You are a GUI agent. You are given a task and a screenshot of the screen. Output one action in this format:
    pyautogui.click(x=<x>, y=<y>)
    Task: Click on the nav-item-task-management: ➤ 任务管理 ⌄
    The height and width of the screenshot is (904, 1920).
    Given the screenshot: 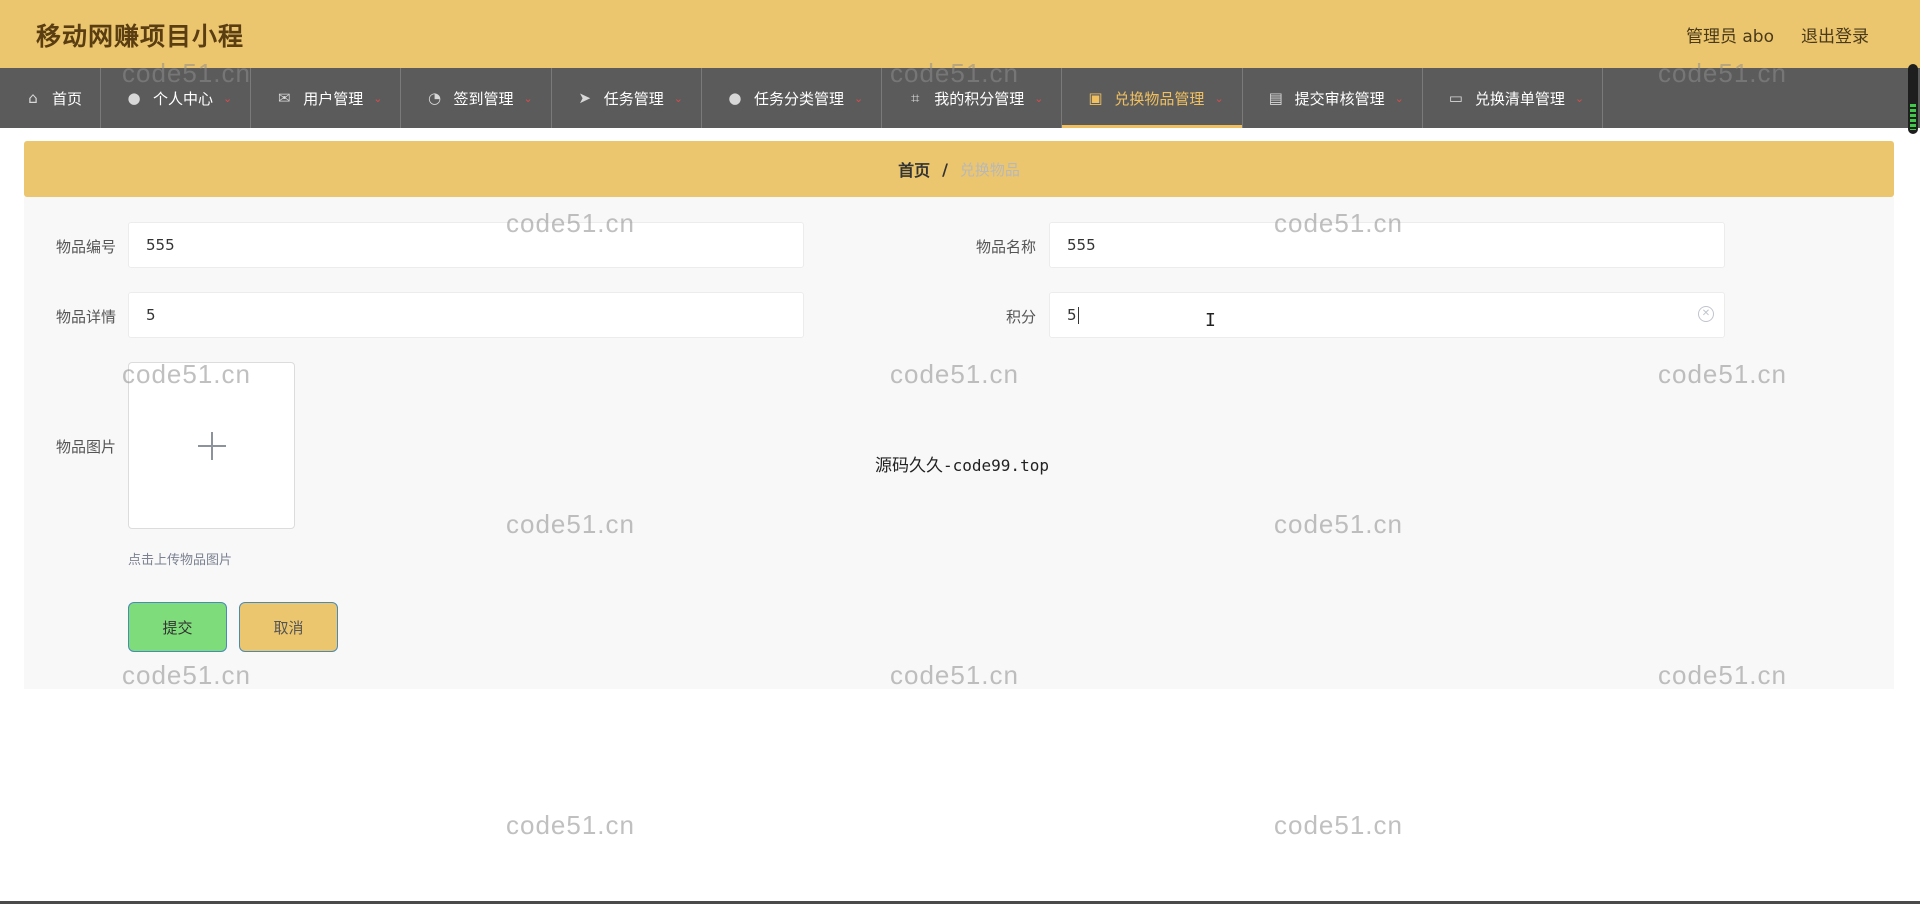 What is the action you would take?
    pyautogui.click(x=627, y=98)
    